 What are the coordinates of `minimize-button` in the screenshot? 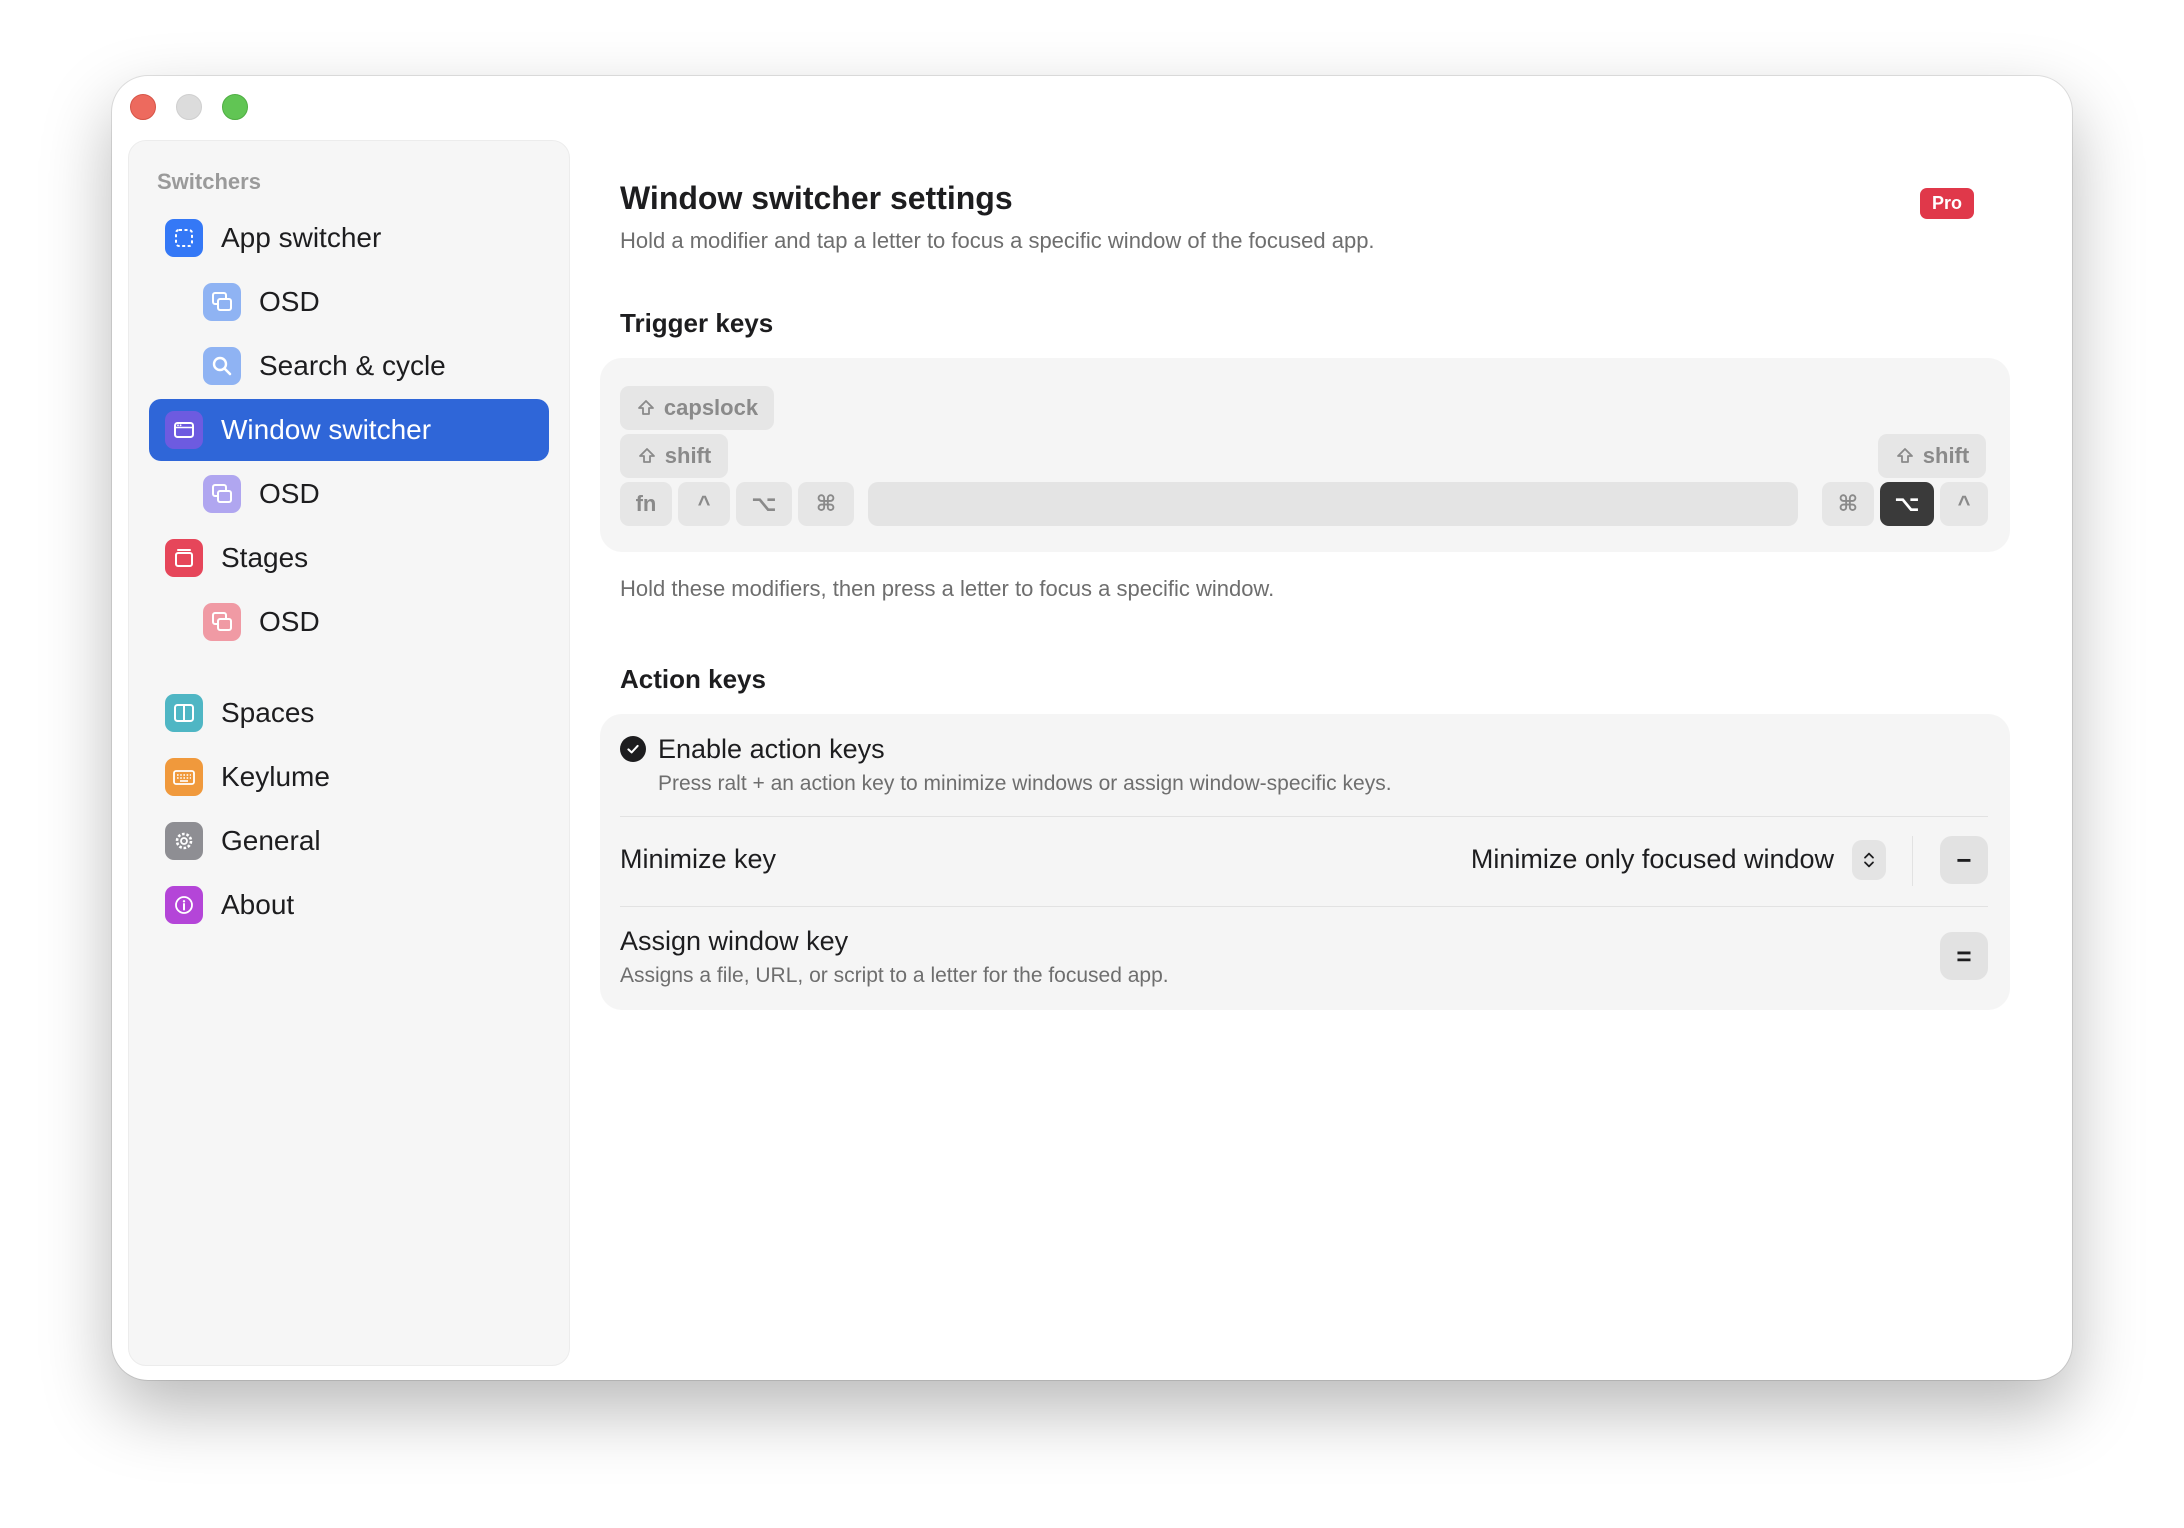 It's located at (189, 107).